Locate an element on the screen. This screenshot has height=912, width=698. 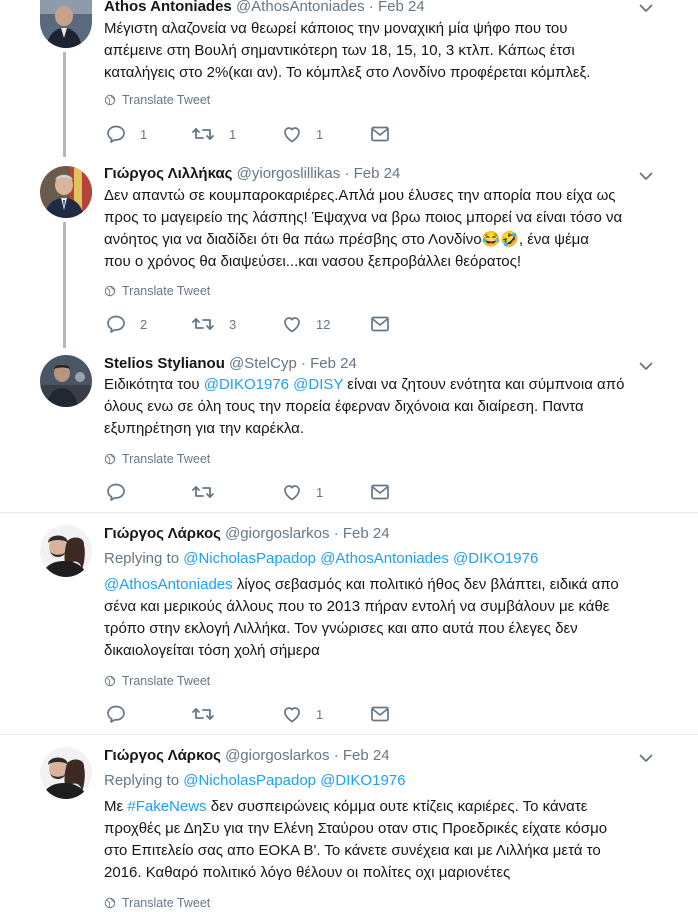
display-name: Stelios Stylianou is located at coordinates (164, 363).